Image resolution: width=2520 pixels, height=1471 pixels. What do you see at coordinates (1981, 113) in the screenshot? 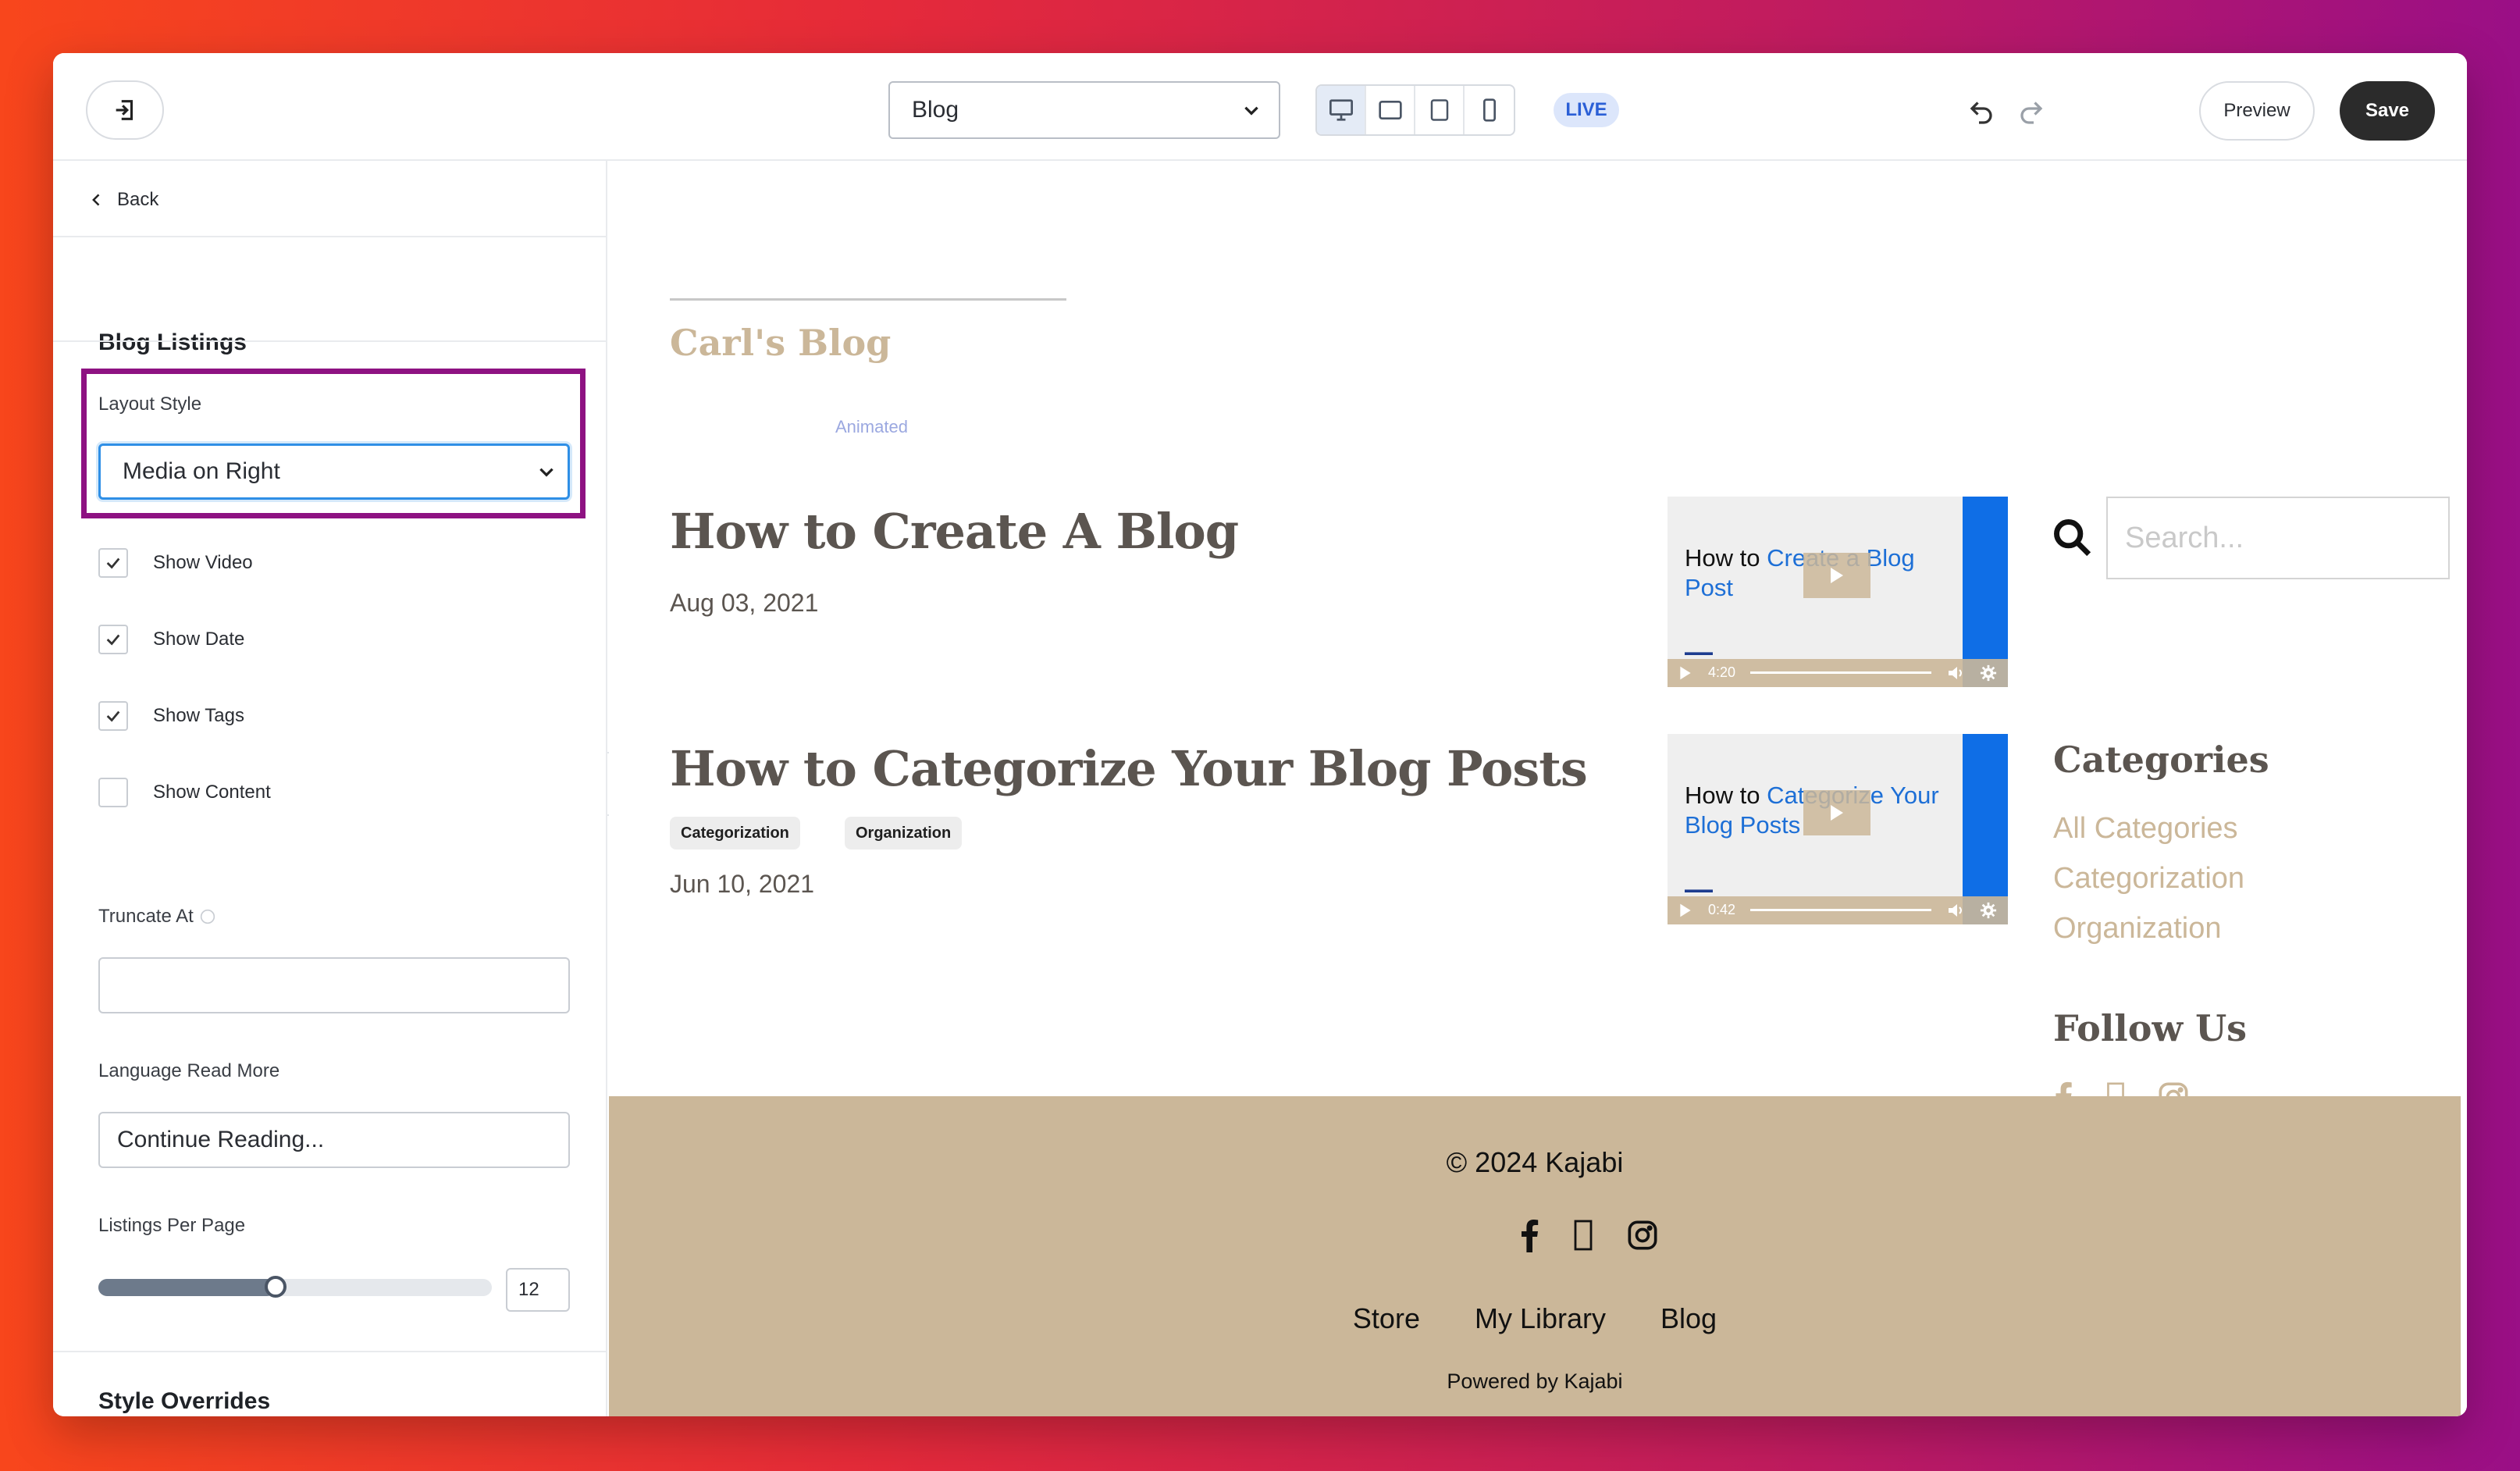
I see `undo-button` at bounding box center [1981, 113].